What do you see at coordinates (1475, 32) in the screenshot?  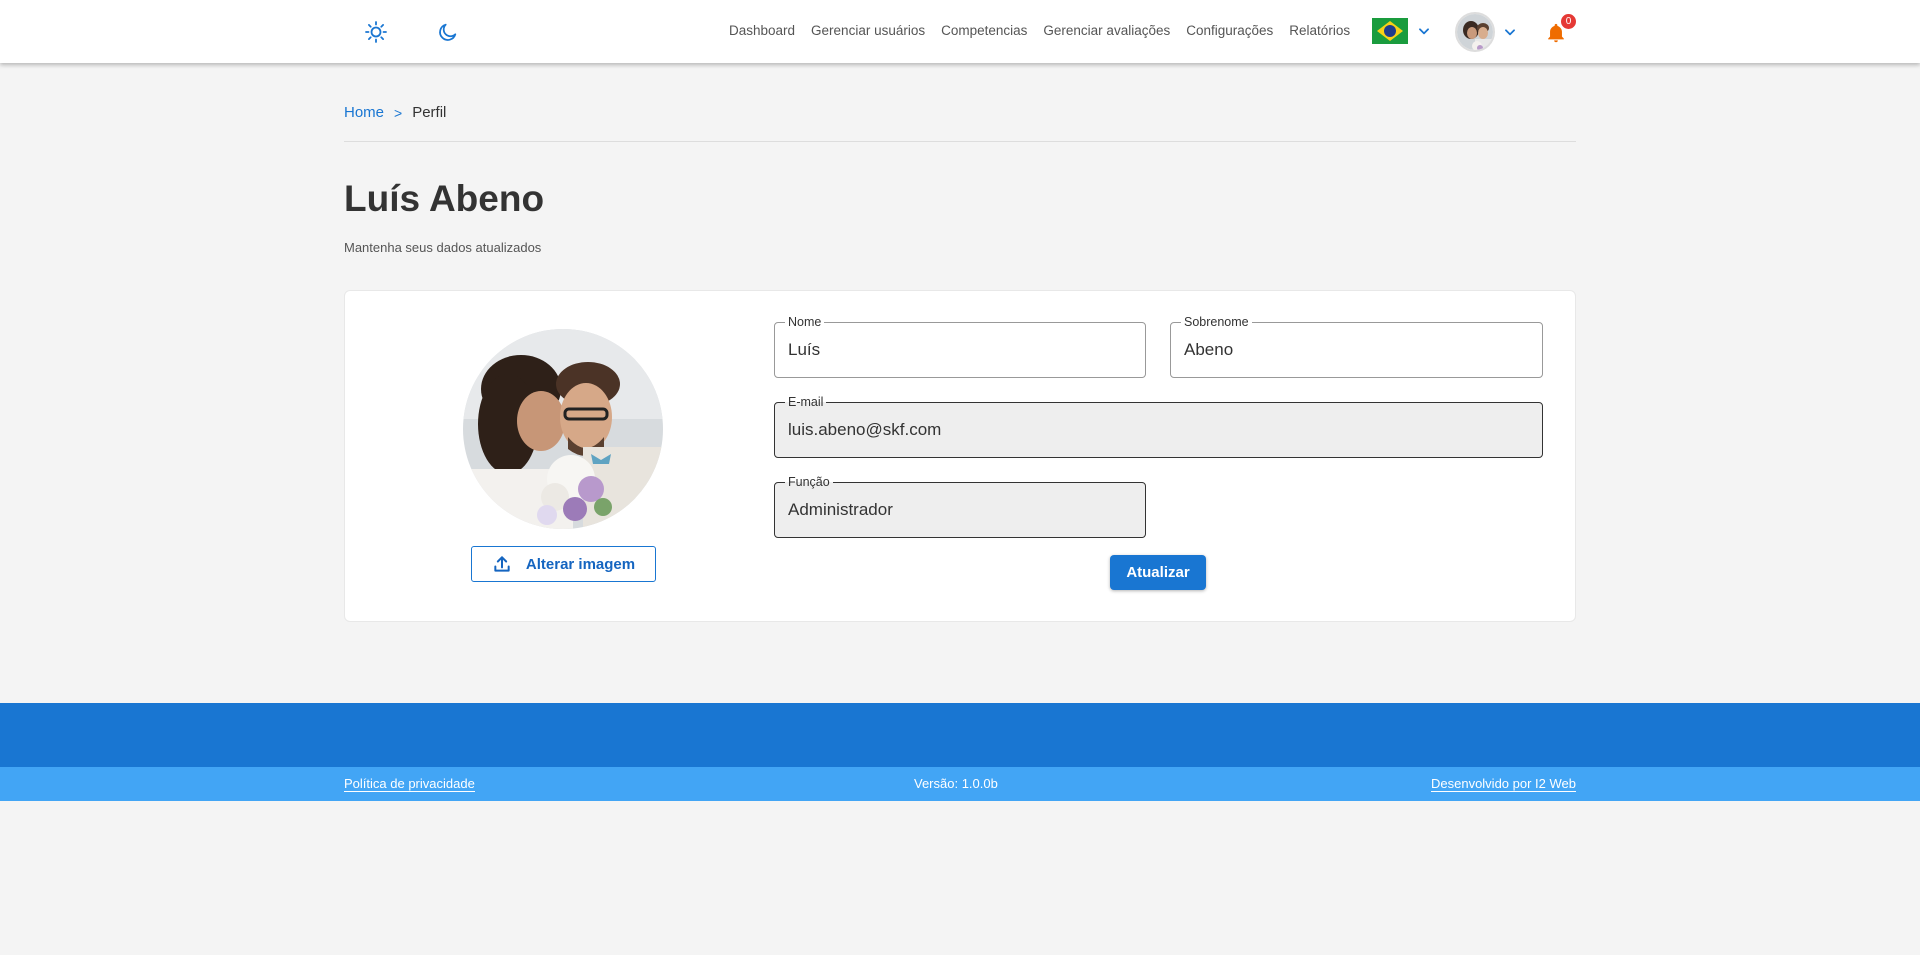 I see `avatar` at bounding box center [1475, 32].